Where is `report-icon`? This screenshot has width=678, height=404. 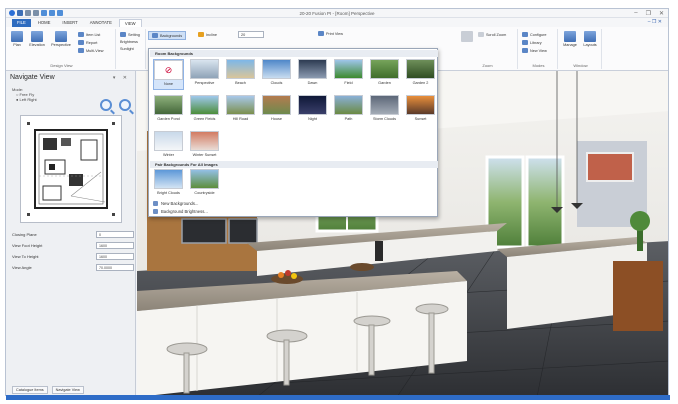
report-icon is located at coordinates (81, 42).